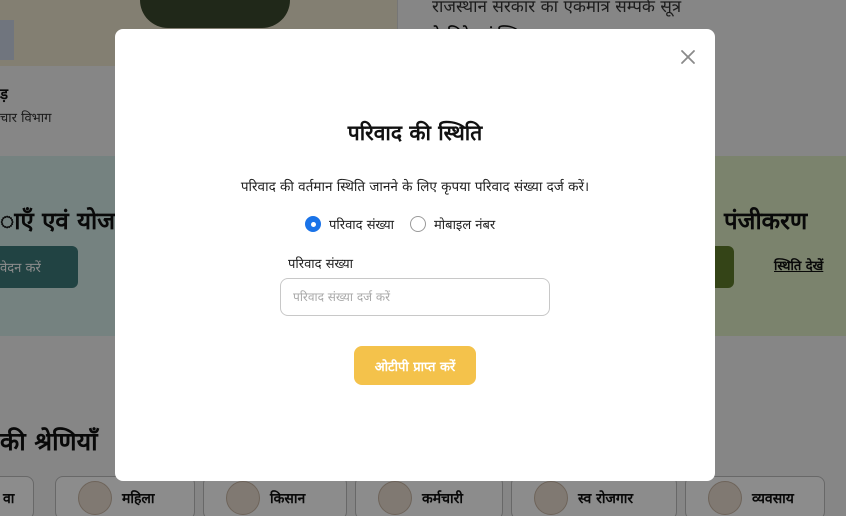 The height and width of the screenshot is (516, 846). Describe the element at coordinates (418, 224) in the screenshot. I see `radio-button` at that location.